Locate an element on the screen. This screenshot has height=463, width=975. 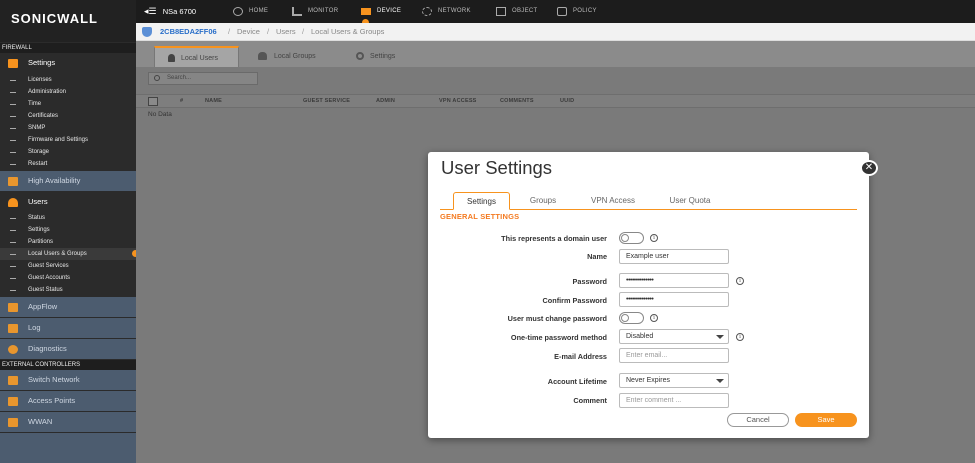
nav-home: HOME is located at coordinates (255, 11).